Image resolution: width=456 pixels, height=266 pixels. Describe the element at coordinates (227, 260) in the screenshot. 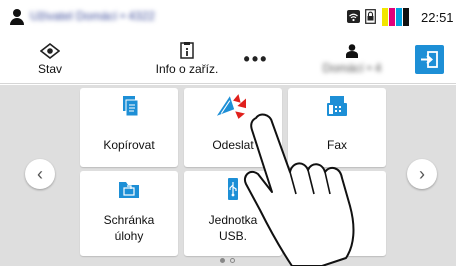

I see `page-indicator` at that location.